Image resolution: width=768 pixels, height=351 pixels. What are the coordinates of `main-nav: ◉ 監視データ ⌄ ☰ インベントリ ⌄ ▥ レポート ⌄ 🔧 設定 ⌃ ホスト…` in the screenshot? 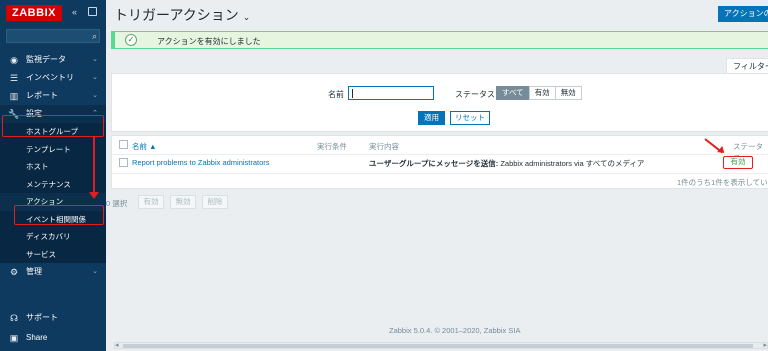 It's located at (53, 166).